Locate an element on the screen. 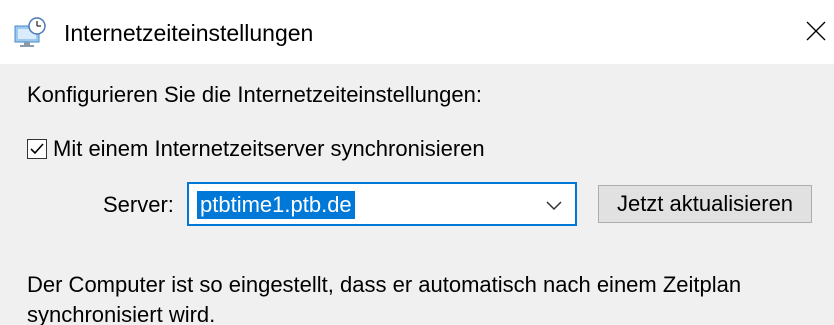 The width and height of the screenshot is (834, 325). window-title: Internetzeiteinstellungen is located at coordinates (189, 33).